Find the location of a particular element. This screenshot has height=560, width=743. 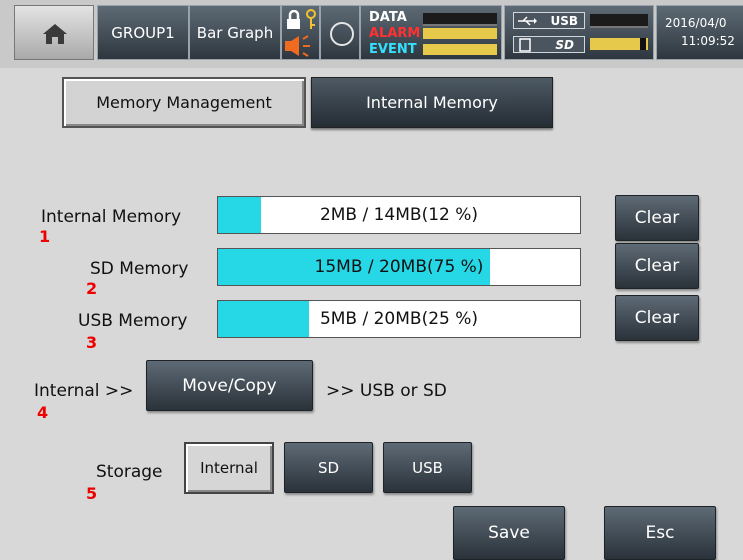

storage-internal-button: Internal is located at coordinates (229, 468).